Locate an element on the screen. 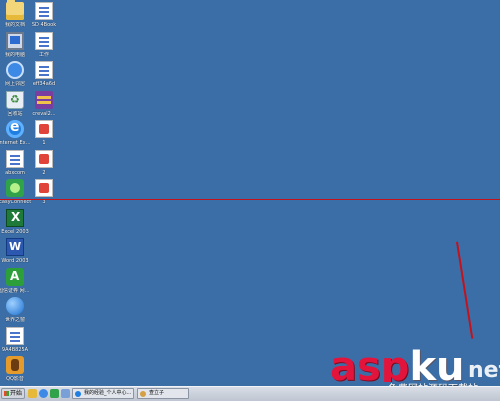 Image resolution: width=500 pixels, height=401 pixels. watermark-asp: asp is located at coordinates (370, 363).